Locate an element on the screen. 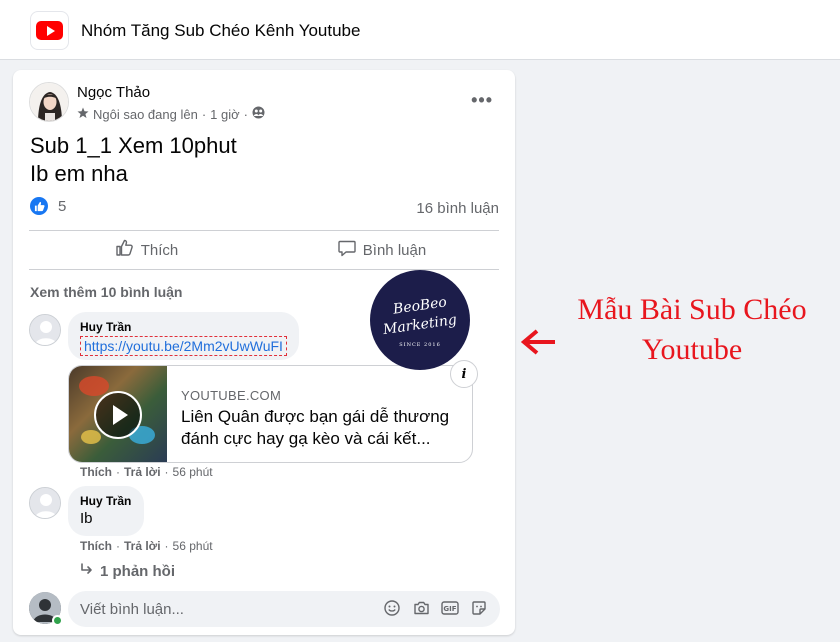 Image resolution: width=840 pixels, height=642 pixels. post-time: 1 giờ is located at coordinates (225, 114).